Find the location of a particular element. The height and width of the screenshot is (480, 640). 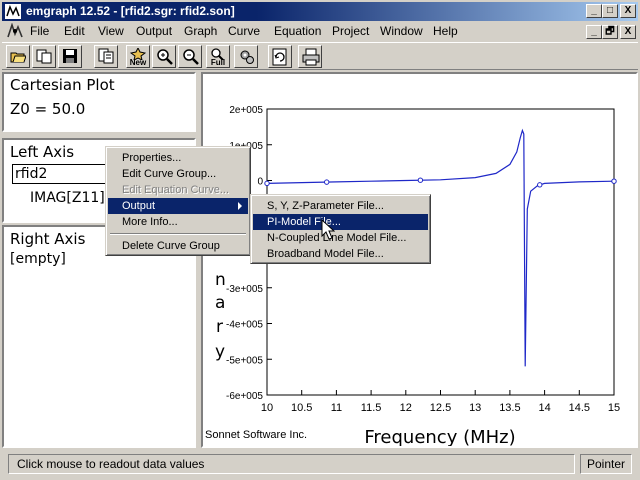

zoom-in-icon is located at coordinates (165, 57).